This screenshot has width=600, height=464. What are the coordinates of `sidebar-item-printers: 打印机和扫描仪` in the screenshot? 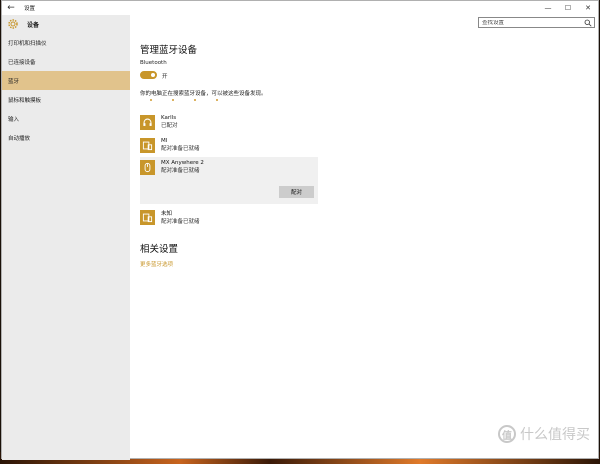 It's located at (66, 42).